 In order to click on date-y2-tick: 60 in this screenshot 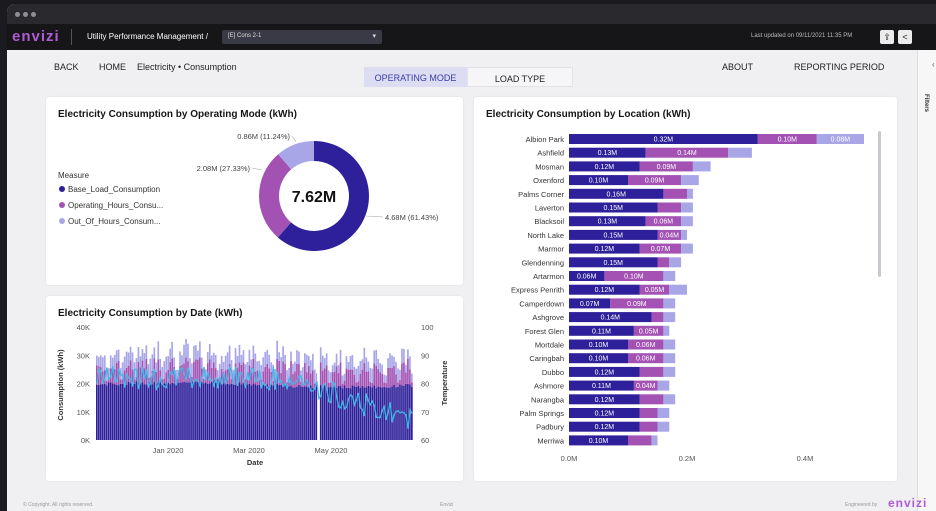, I will do `click(425, 440)`.